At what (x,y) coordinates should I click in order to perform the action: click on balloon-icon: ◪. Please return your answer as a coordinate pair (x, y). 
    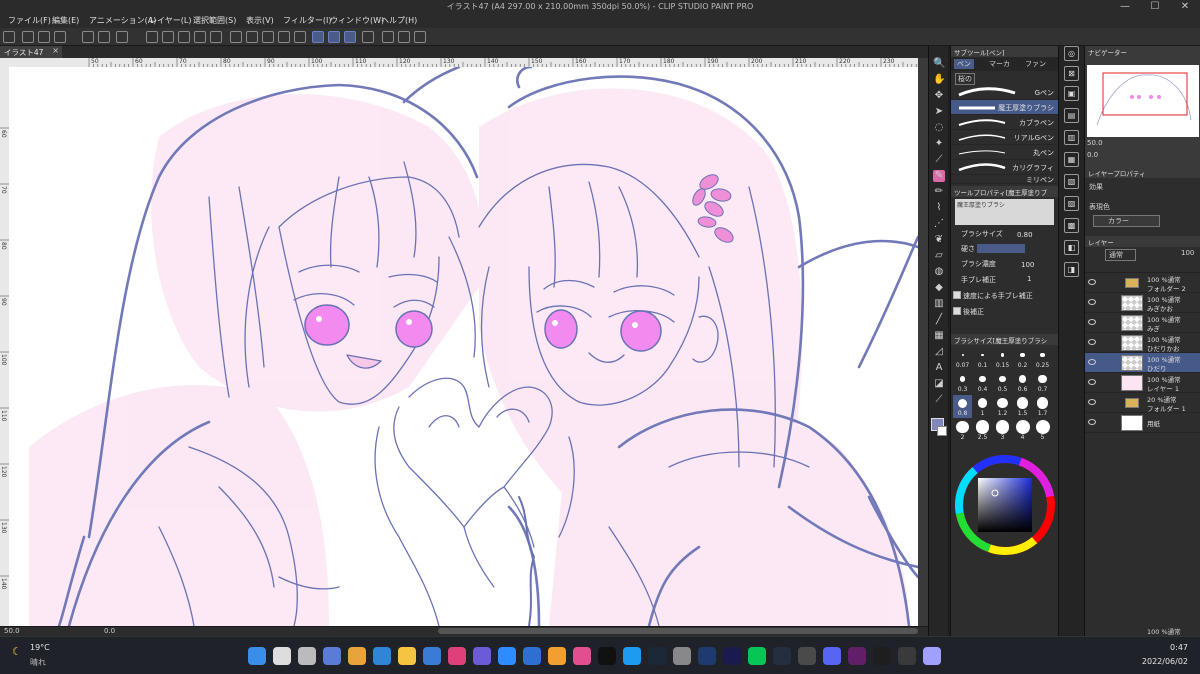
    Looking at the image, I should click on (939, 384).